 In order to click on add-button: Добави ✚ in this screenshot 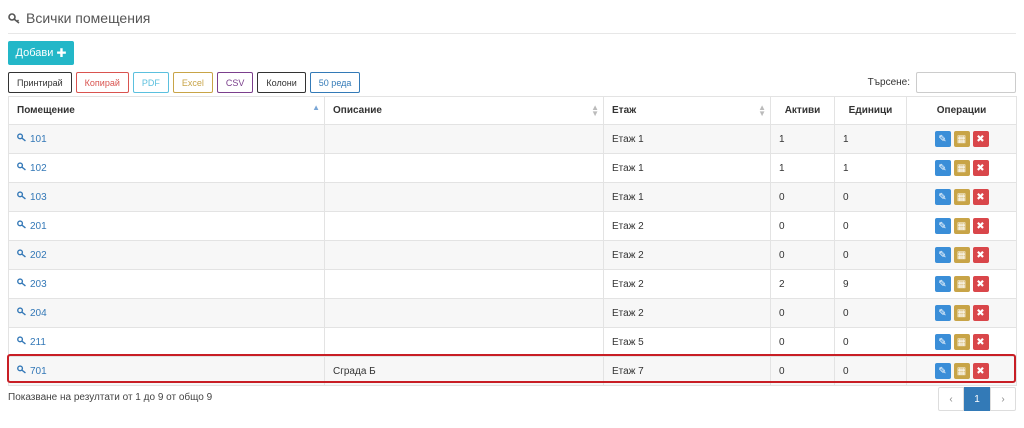, I will do `click(41, 53)`.